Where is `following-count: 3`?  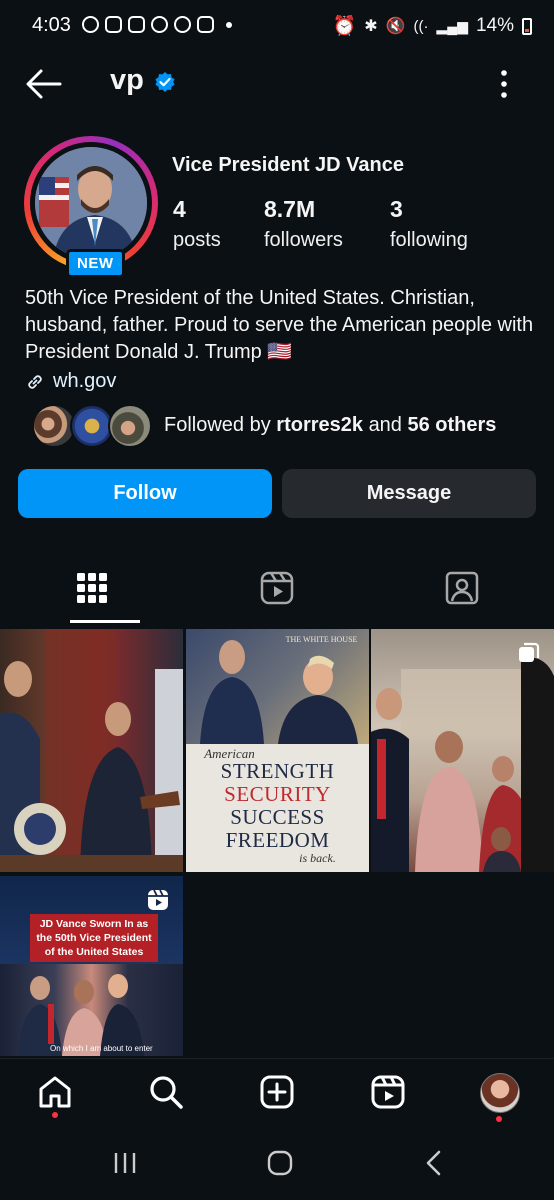
following-count: 3 is located at coordinates (396, 209).